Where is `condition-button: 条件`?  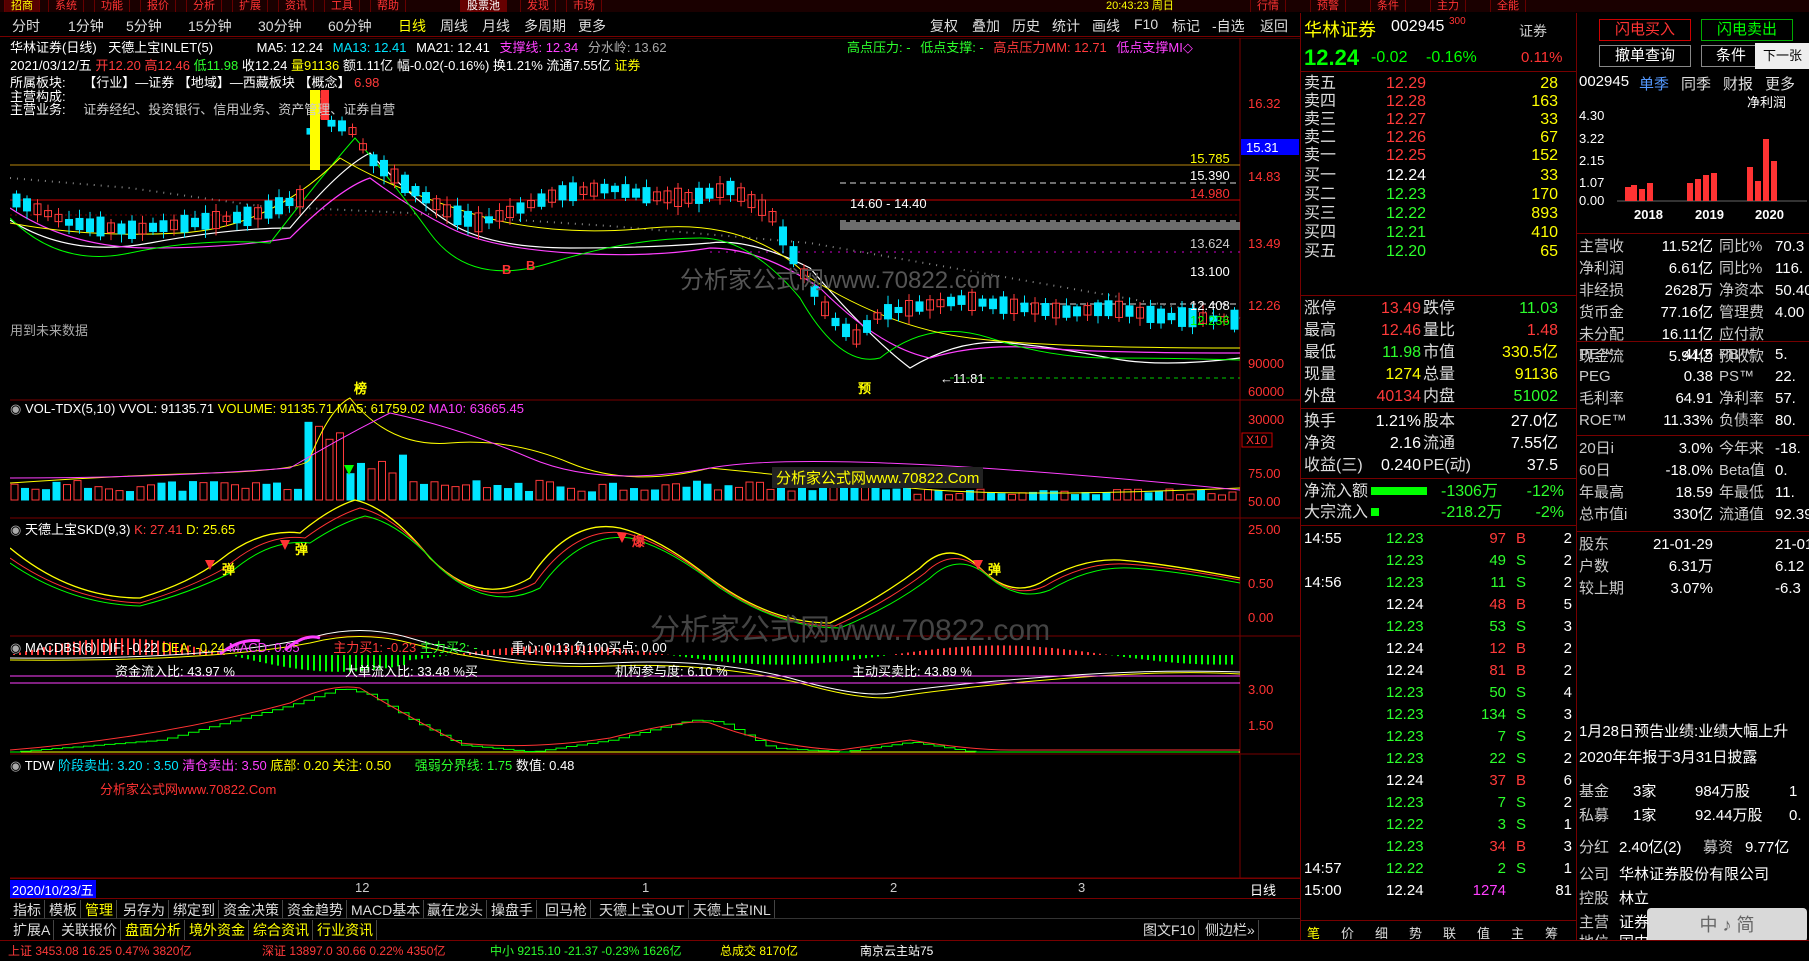
condition-button: 条件 is located at coordinates (1731, 56).